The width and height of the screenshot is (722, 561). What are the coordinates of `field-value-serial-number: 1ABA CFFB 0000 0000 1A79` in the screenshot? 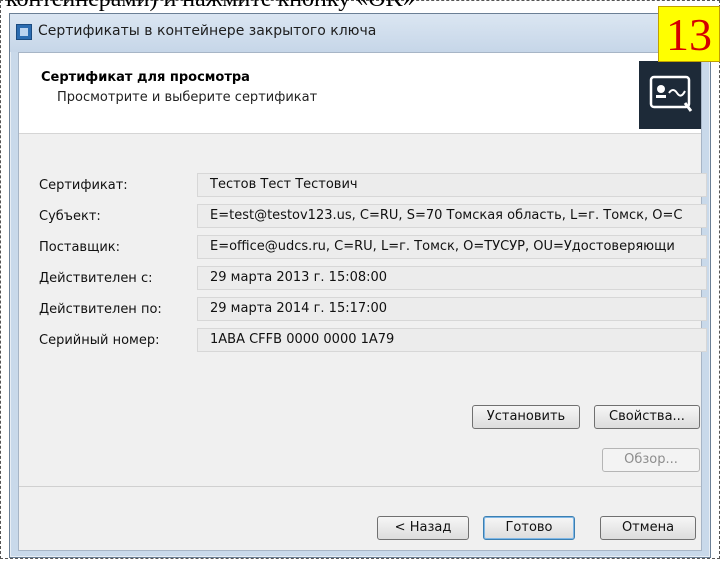 It's located at (452, 340).